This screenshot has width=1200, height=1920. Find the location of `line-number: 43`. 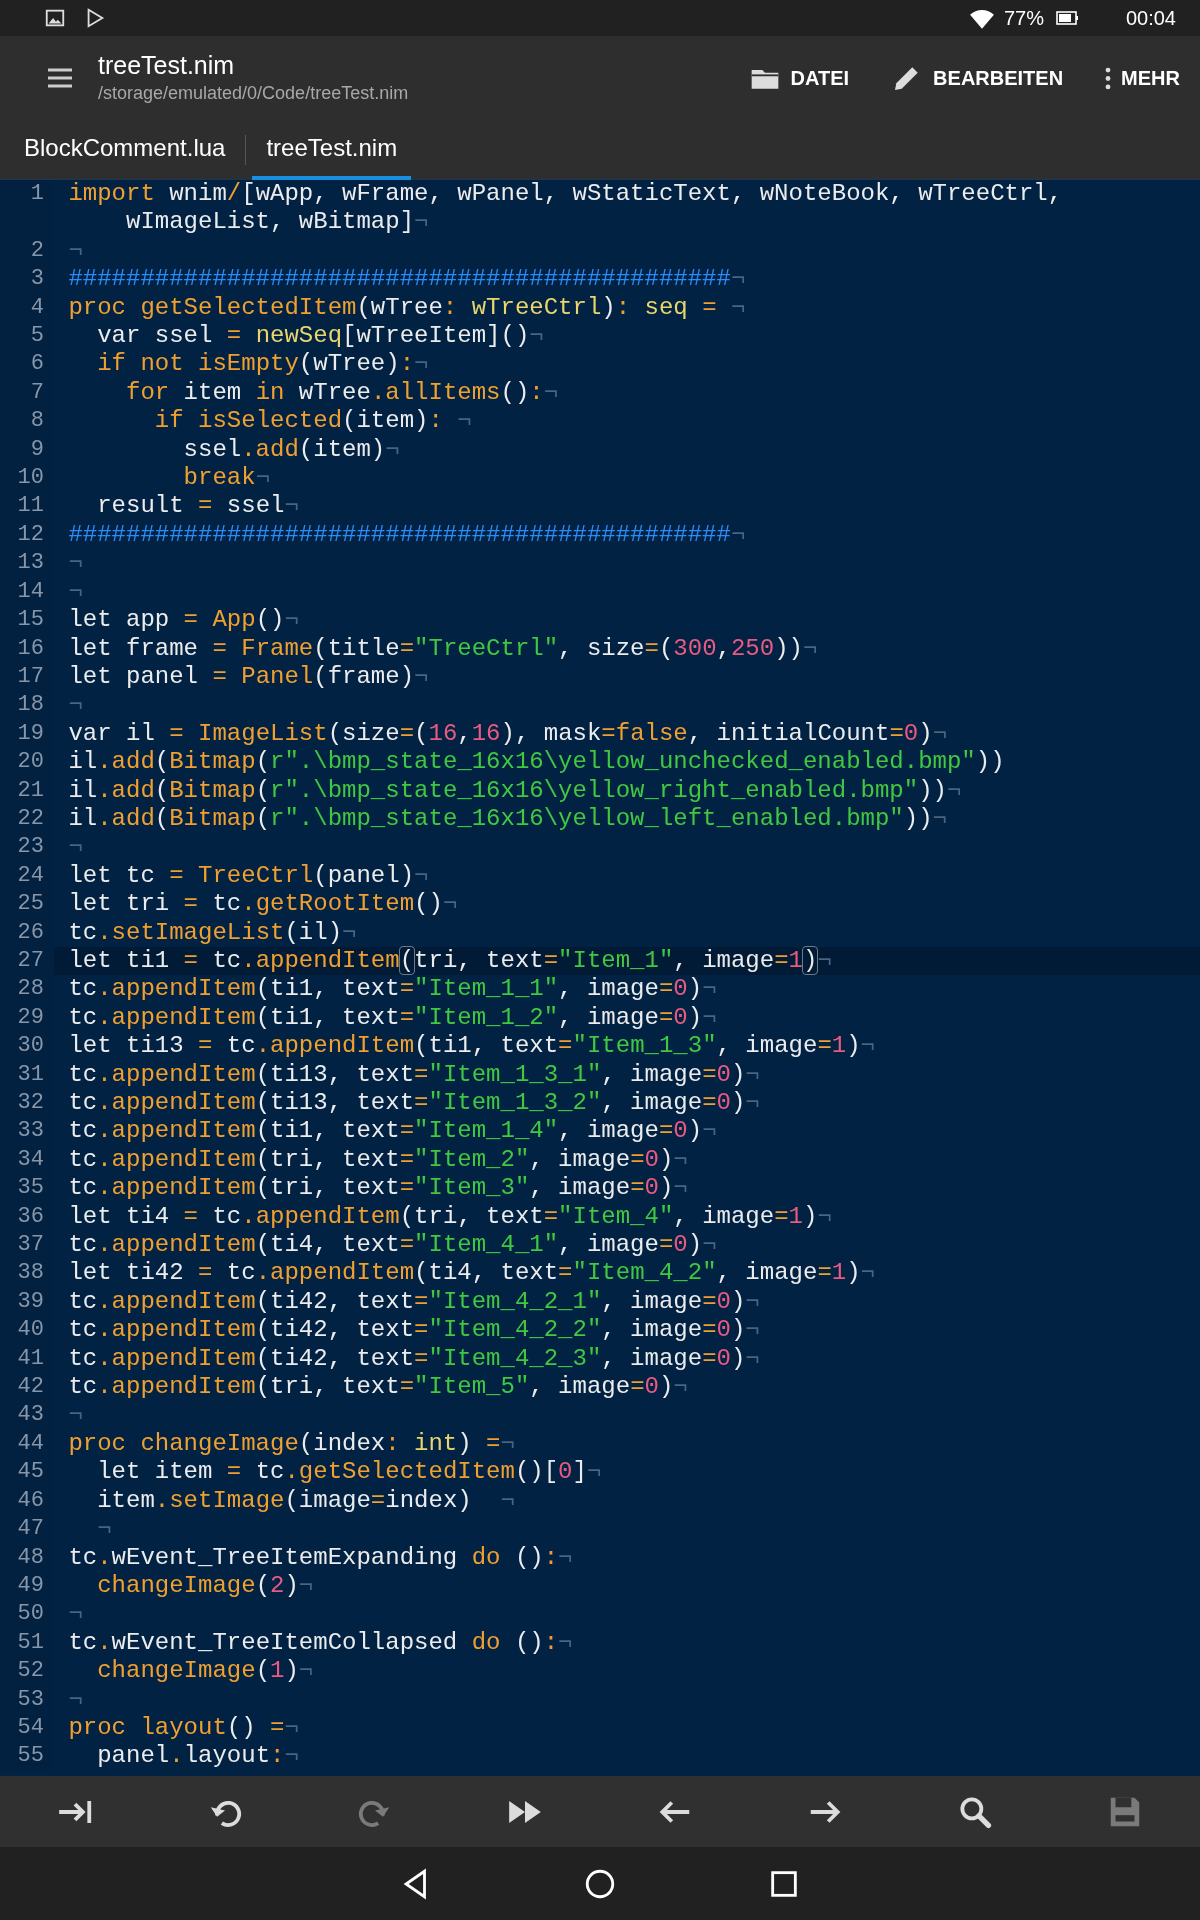

line-number: 43 is located at coordinates (27, 1415).